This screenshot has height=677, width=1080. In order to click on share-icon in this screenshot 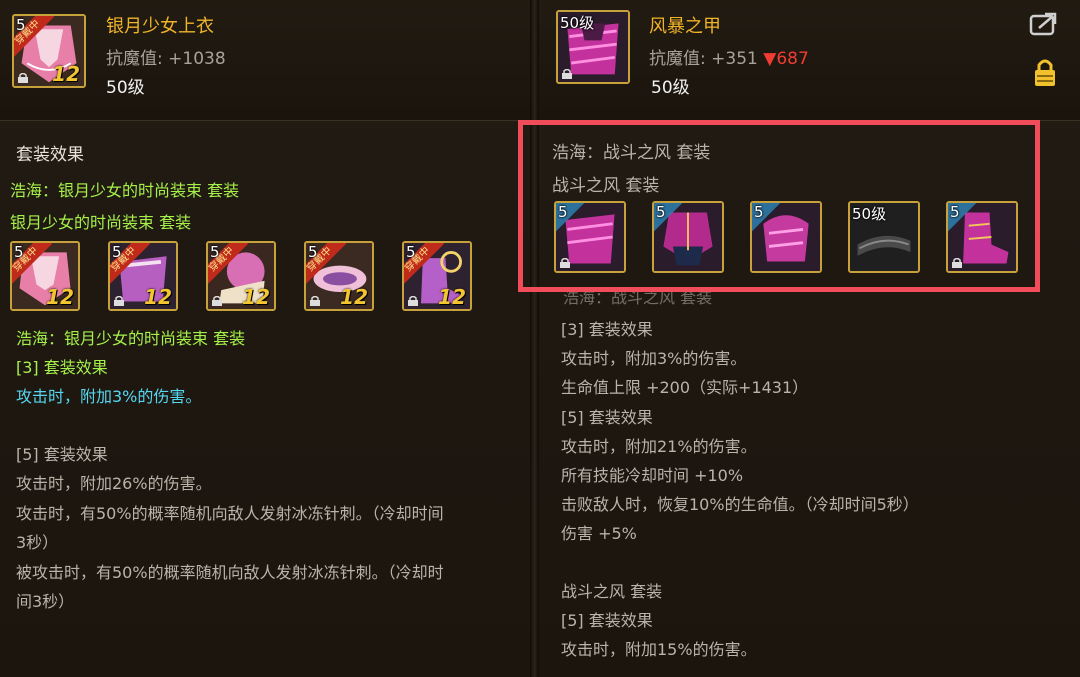, I will do `click(1044, 23)`.